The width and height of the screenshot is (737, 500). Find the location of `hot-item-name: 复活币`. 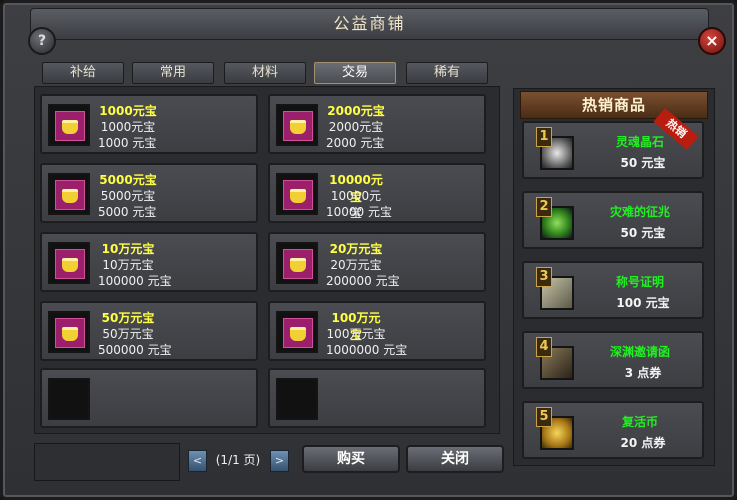

hot-item-name: 复活币 is located at coordinates (639, 422).